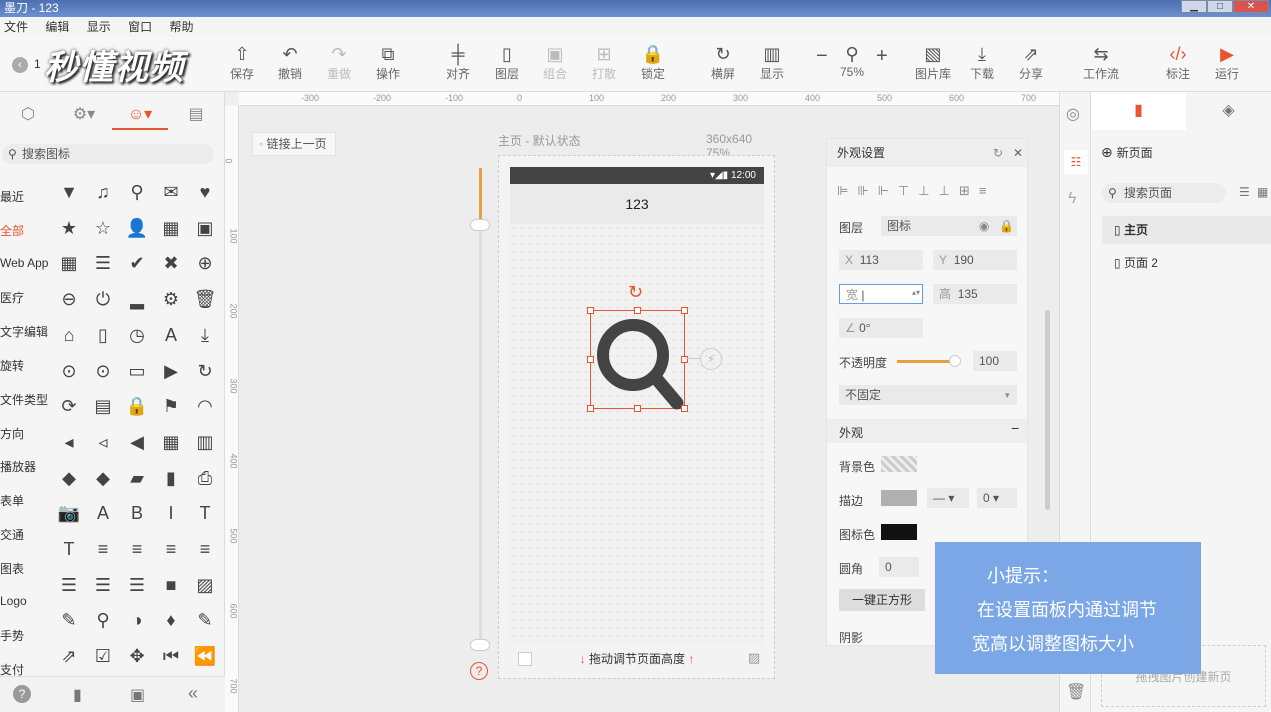 This screenshot has width=1271, height=712. Describe the element at coordinates (137, 620) in the screenshot. I see `library-glyph-icon: ◑` at that location.